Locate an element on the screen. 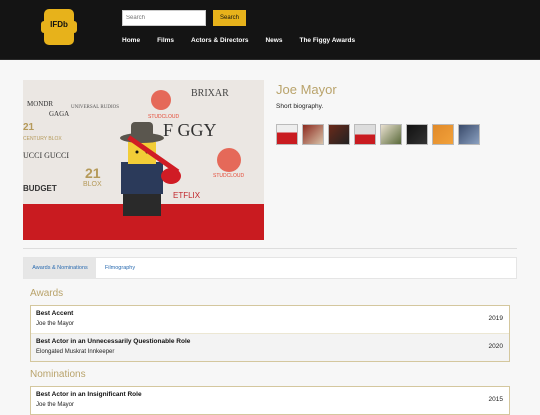 Image resolution: width=540 pixels, height=415 pixels. actor-name: Joe Mayor is located at coordinates (306, 89).